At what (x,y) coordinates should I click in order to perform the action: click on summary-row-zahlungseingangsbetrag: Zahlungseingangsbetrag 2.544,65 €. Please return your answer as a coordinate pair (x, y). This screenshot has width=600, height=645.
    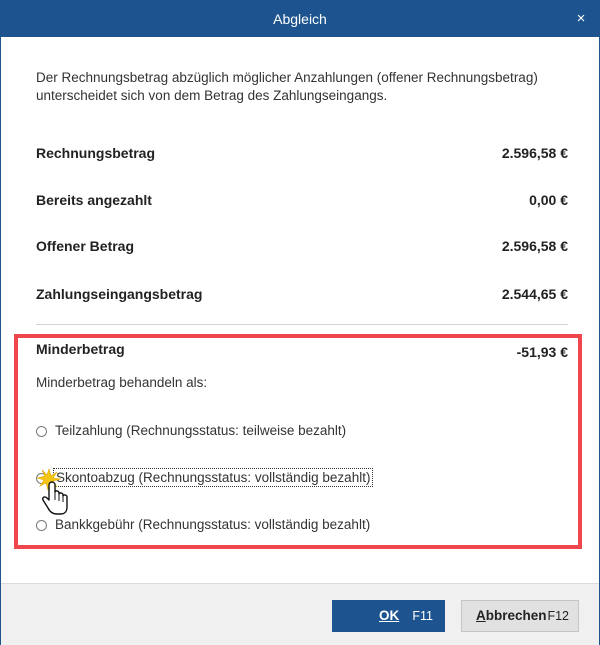
    Looking at the image, I should click on (302, 296).